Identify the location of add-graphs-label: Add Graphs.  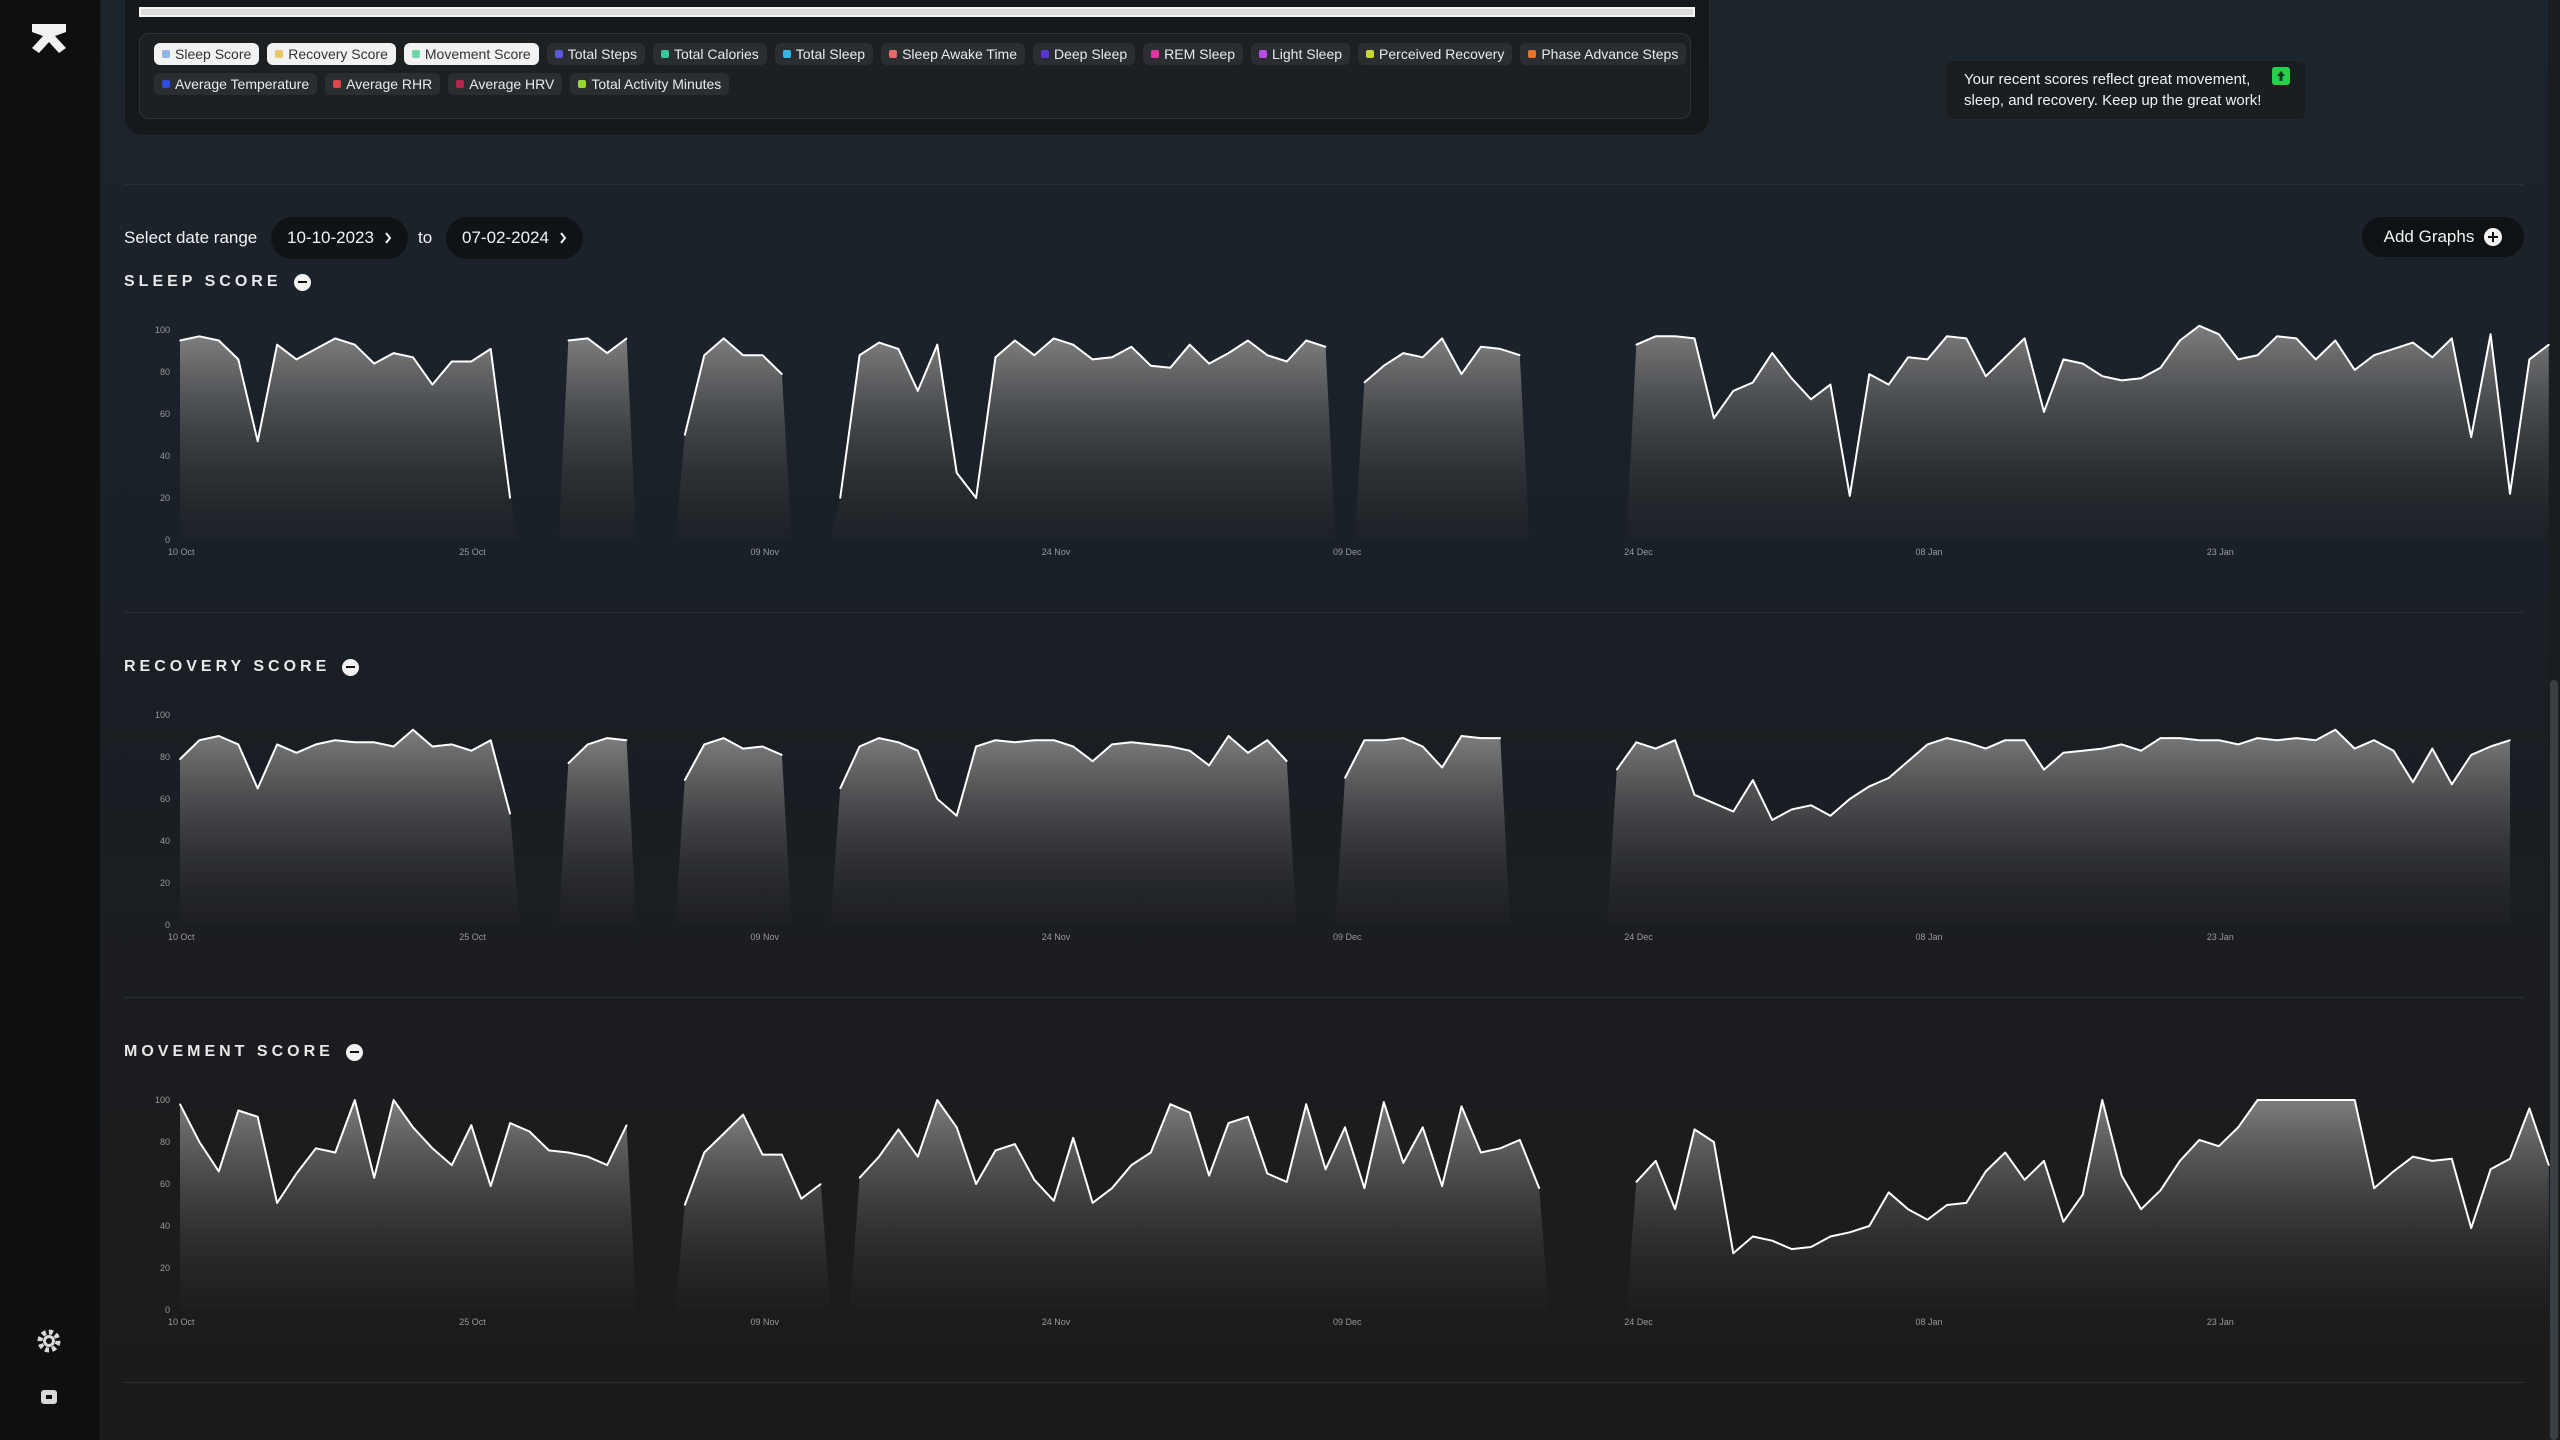
(2429, 236).